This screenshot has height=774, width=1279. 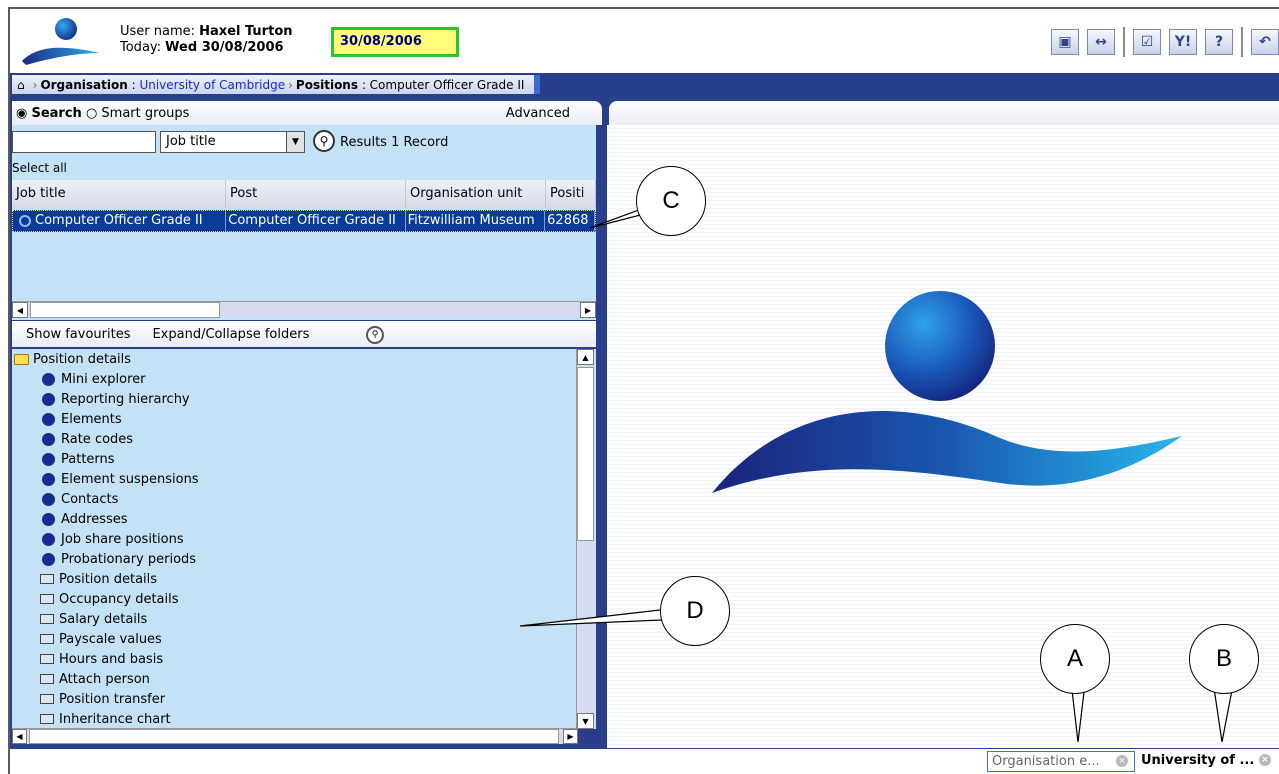 I want to click on tree-item: Elements, so click(x=304, y=419).